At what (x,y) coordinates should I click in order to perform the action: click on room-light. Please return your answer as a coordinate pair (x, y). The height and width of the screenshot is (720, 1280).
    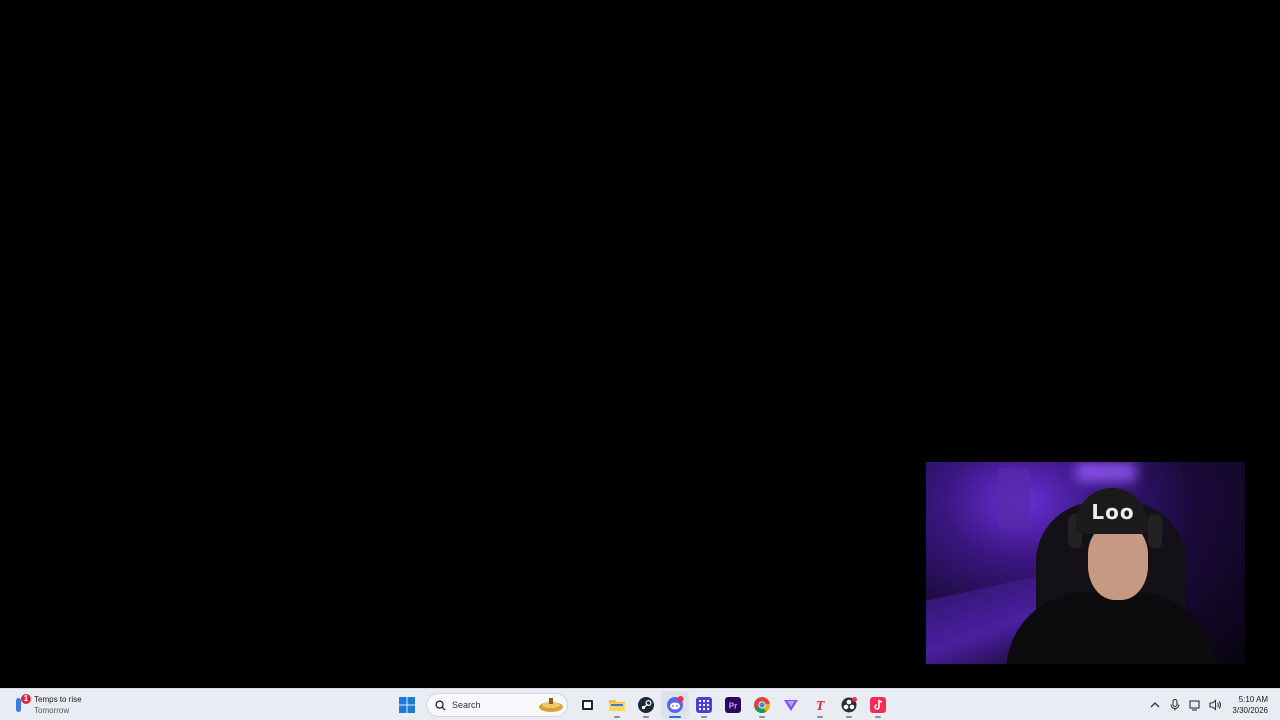
    Looking at the image, I should click on (1106, 472).